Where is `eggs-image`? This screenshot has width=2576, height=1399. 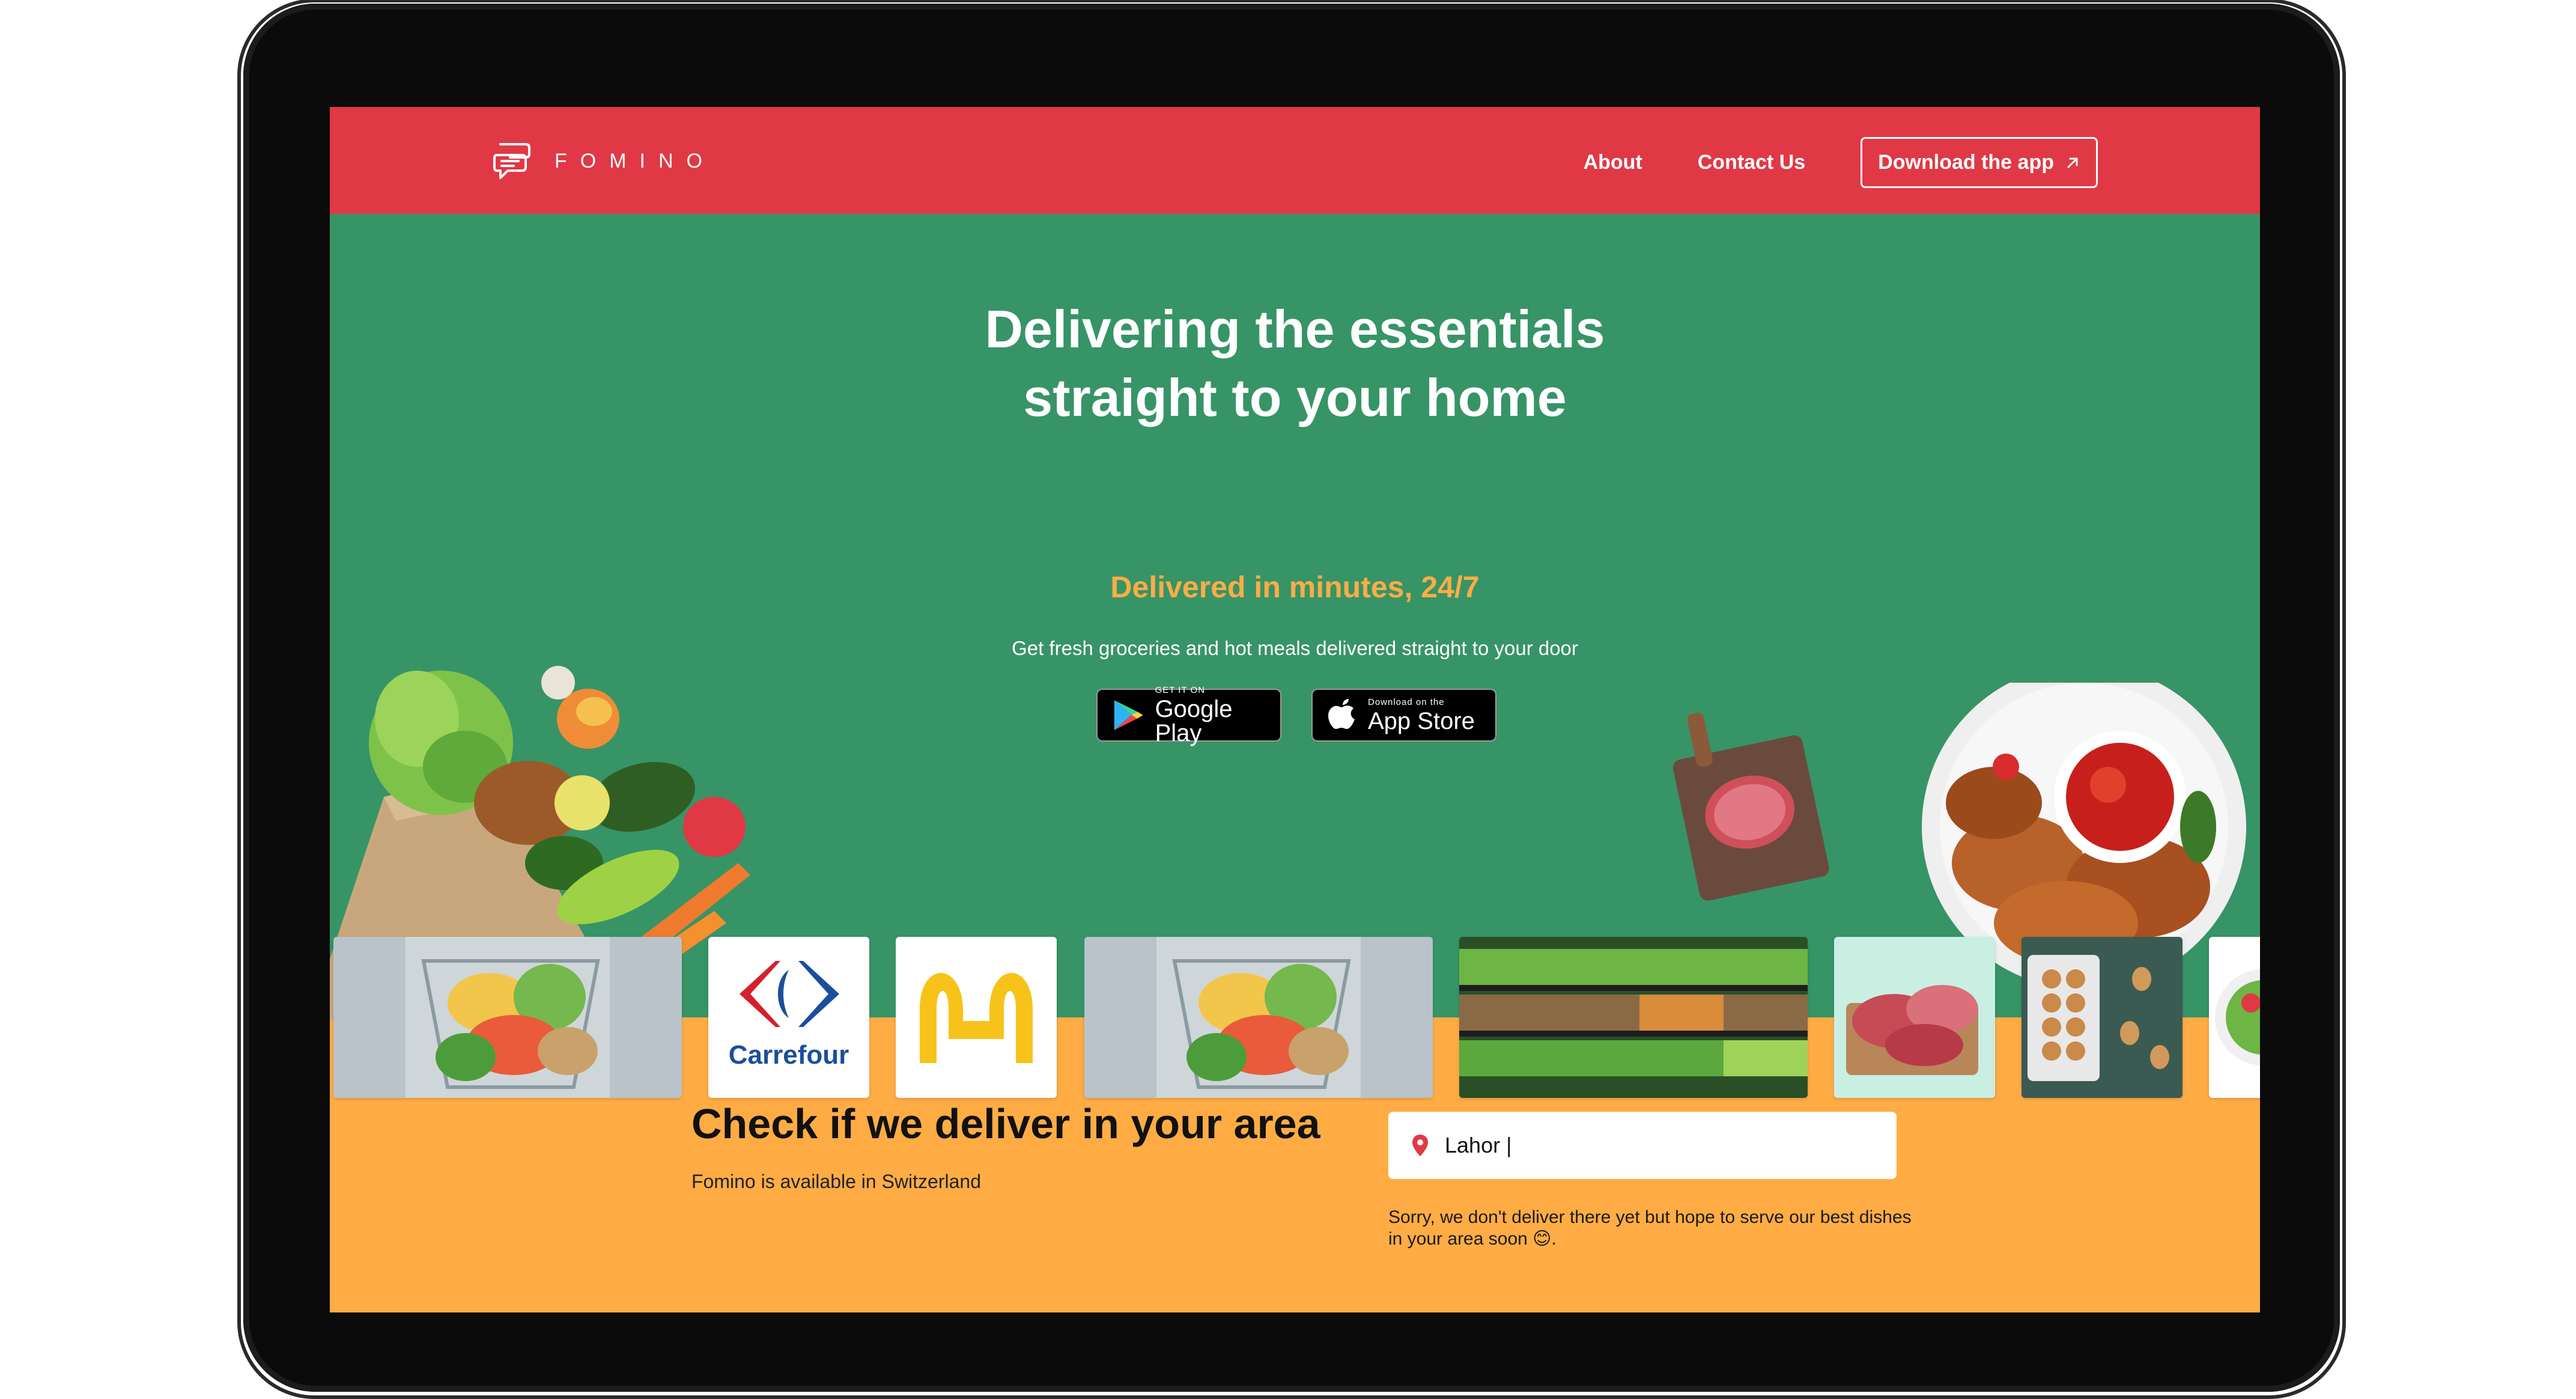 eggs-image is located at coordinates (2098, 1018).